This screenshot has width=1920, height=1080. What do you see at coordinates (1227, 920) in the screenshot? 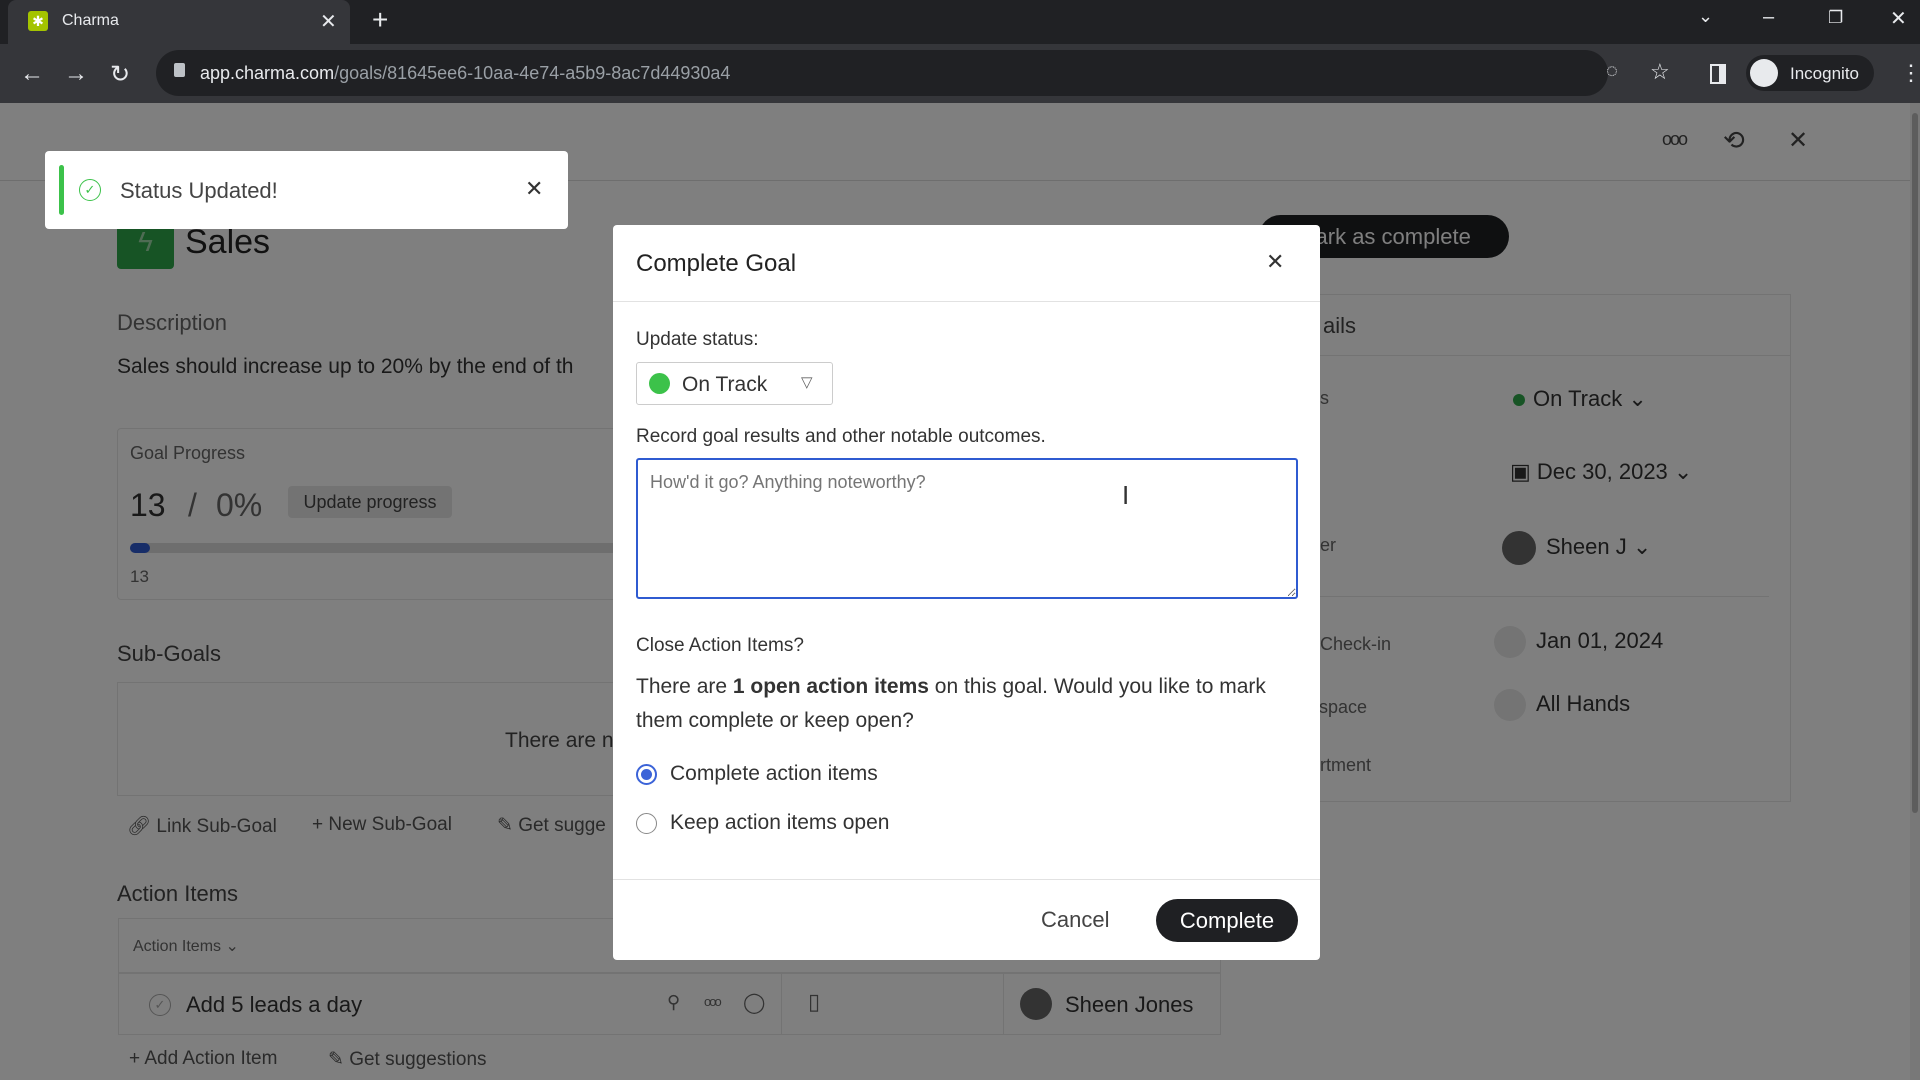
I see `complete-button: Complete` at bounding box center [1227, 920].